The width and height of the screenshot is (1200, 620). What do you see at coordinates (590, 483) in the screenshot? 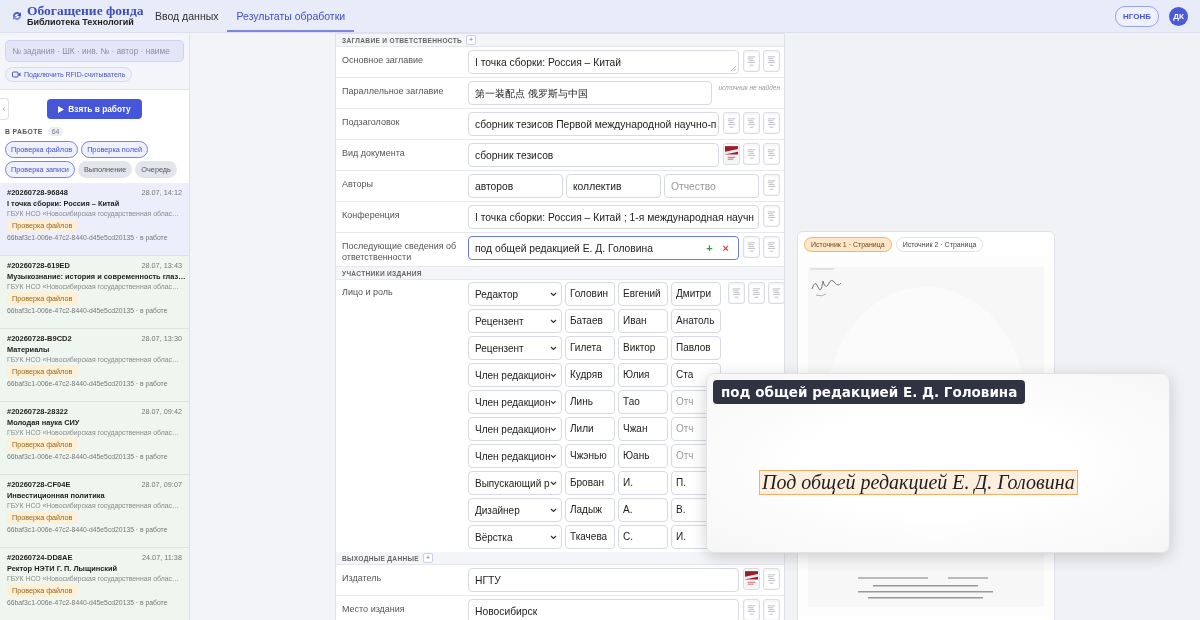
I see `text-field: Брован` at bounding box center [590, 483].